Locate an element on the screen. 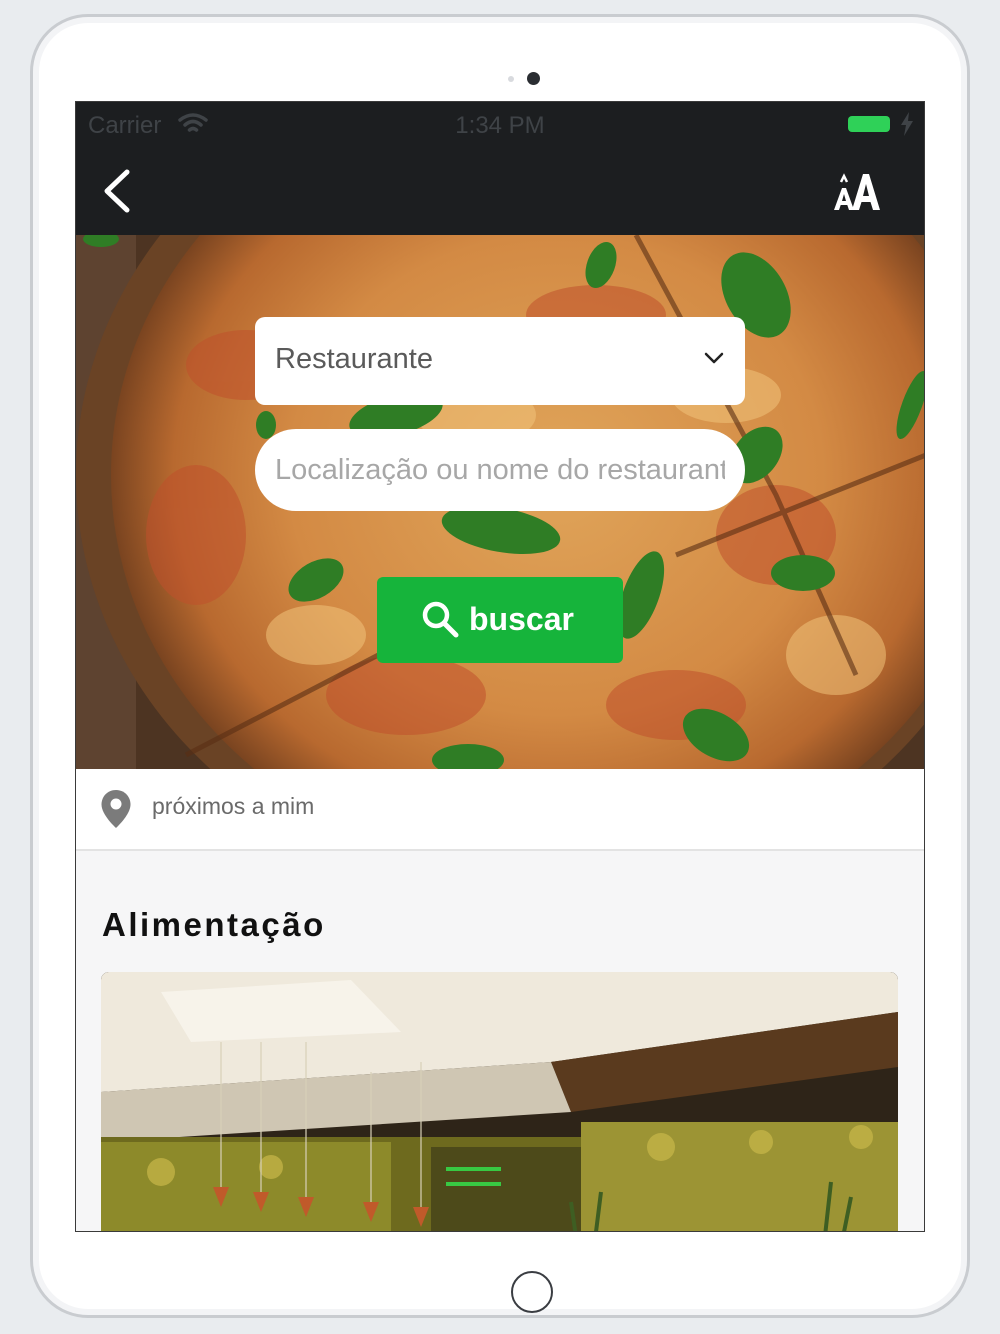 This screenshot has height=1334, width=1000. battery-icon is located at coordinates (869, 124).